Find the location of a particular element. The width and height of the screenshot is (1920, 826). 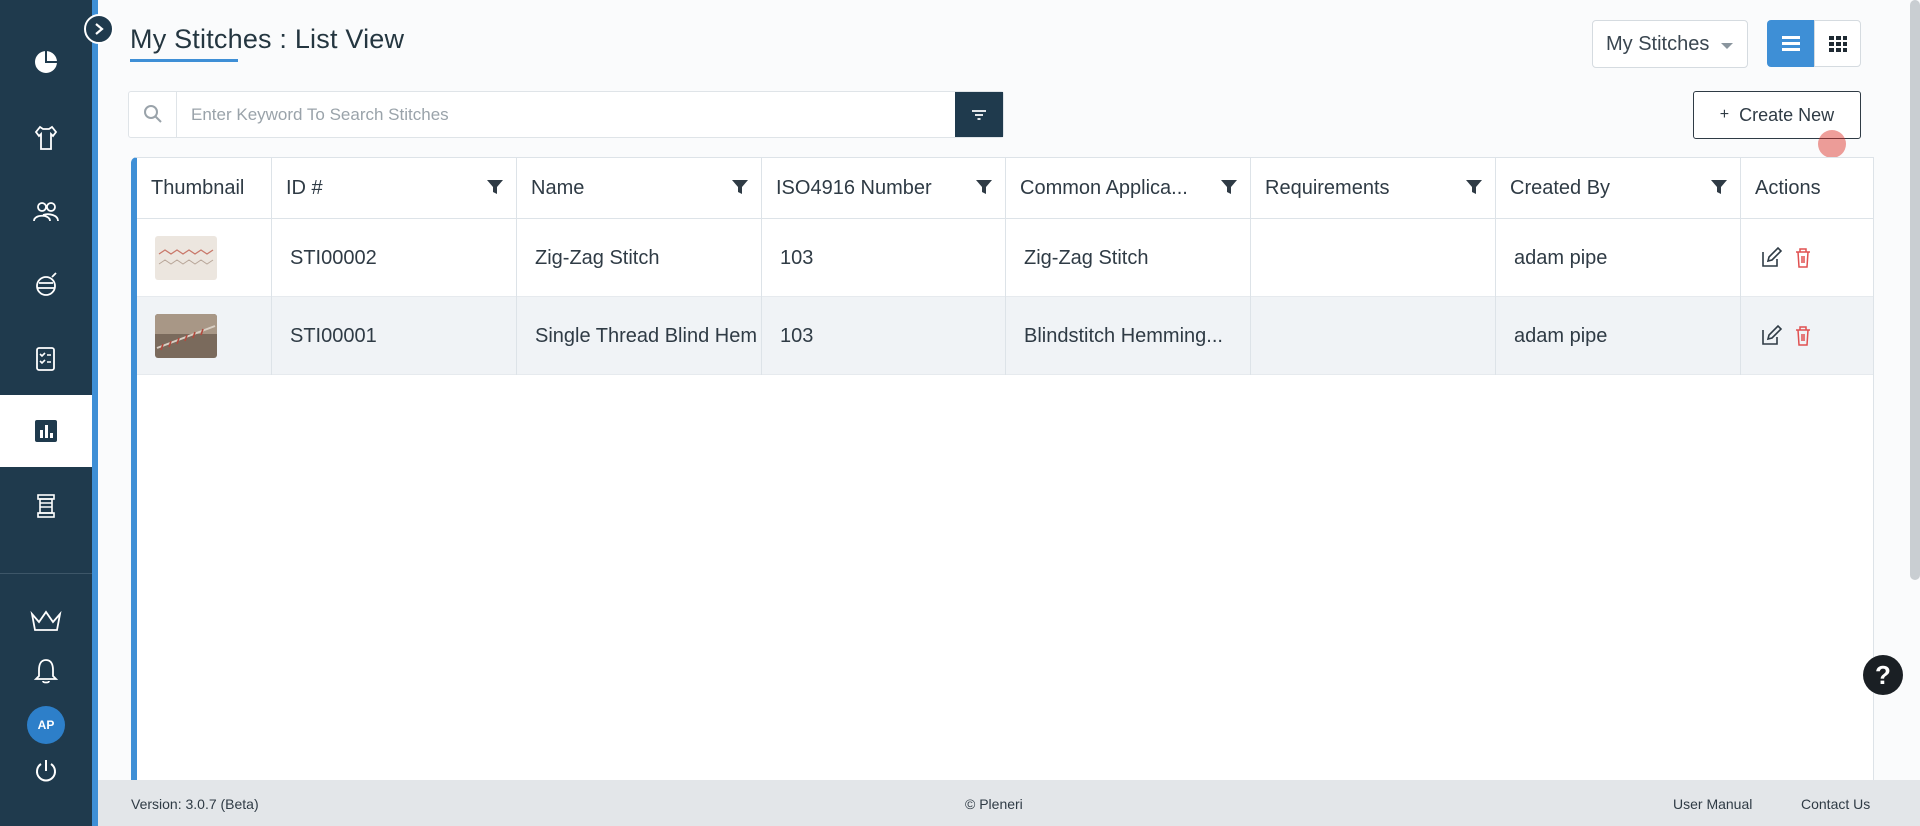

sidebar-item-apparel is located at coordinates (46, 138).